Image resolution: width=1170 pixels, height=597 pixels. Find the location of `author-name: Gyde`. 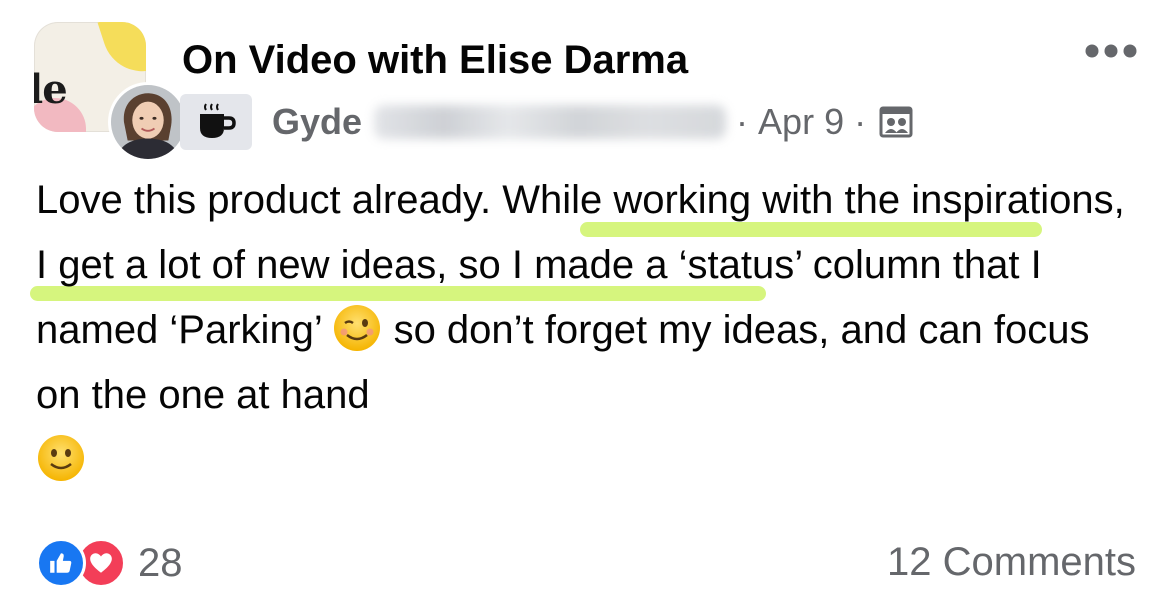

author-name: Gyde is located at coordinates (317, 122).